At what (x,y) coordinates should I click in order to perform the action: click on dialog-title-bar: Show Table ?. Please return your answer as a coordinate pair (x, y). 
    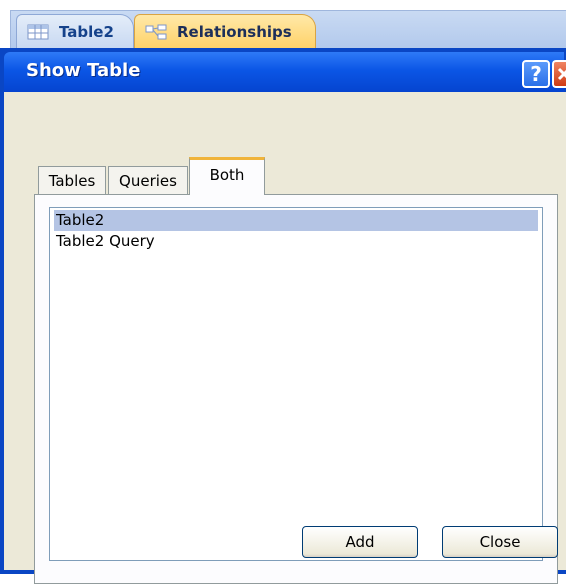
    Looking at the image, I should click on (285, 72).